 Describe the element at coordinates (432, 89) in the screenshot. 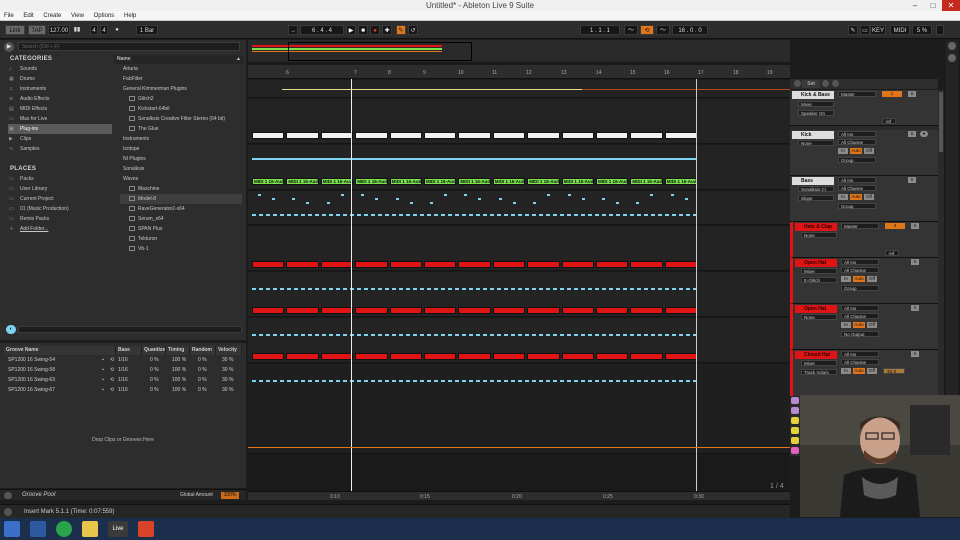

I see `automation-line` at that location.